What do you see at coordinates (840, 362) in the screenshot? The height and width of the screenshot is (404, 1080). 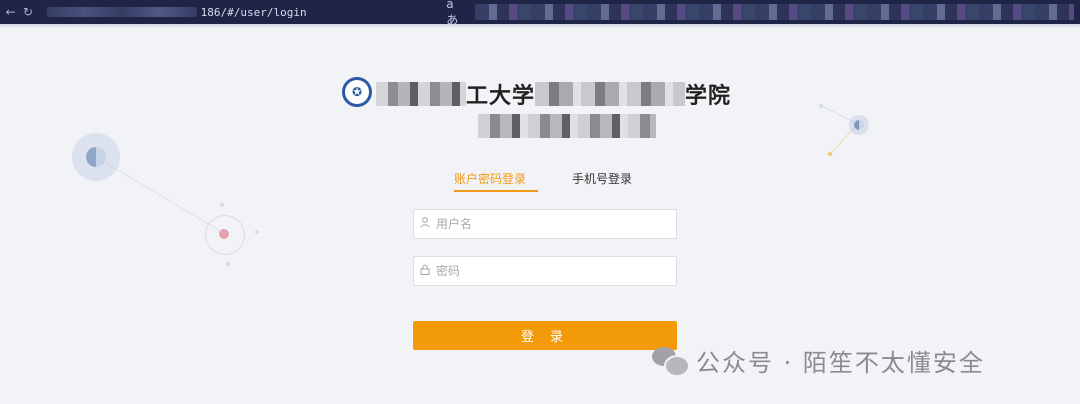 I see `watermark-text: 公众号 · 陌笙不太懂安全` at bounding box center [840, 362].